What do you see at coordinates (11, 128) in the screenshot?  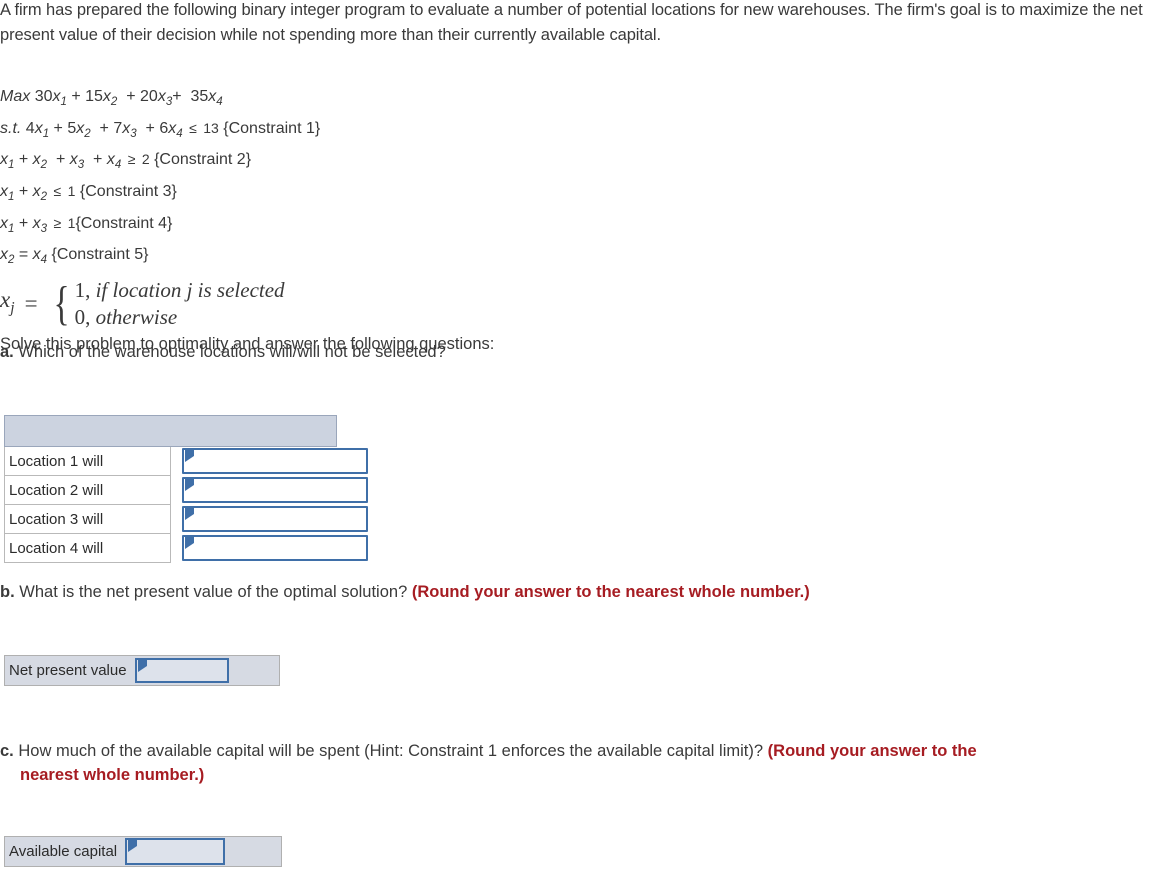 I see `subject-to-keyword: s.t.` at bounding box center [11, 128].